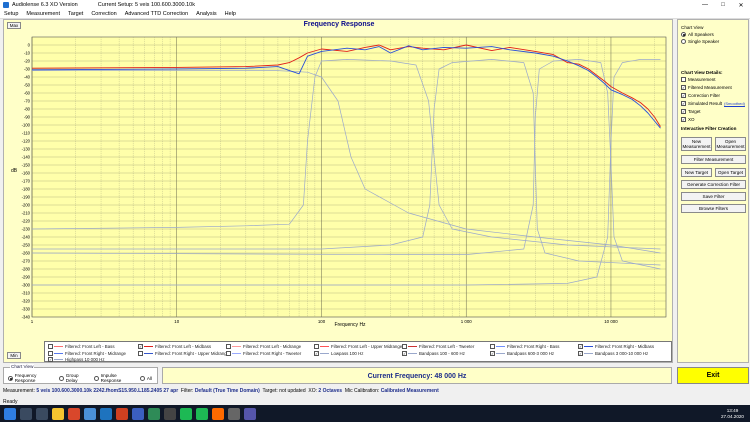 This screenshot has height=422, width=750. What do you see at coordinates (31, 378) in the screenshot?
I see `view-mode-option: Frequency Response` at bounding box center [31, 378].